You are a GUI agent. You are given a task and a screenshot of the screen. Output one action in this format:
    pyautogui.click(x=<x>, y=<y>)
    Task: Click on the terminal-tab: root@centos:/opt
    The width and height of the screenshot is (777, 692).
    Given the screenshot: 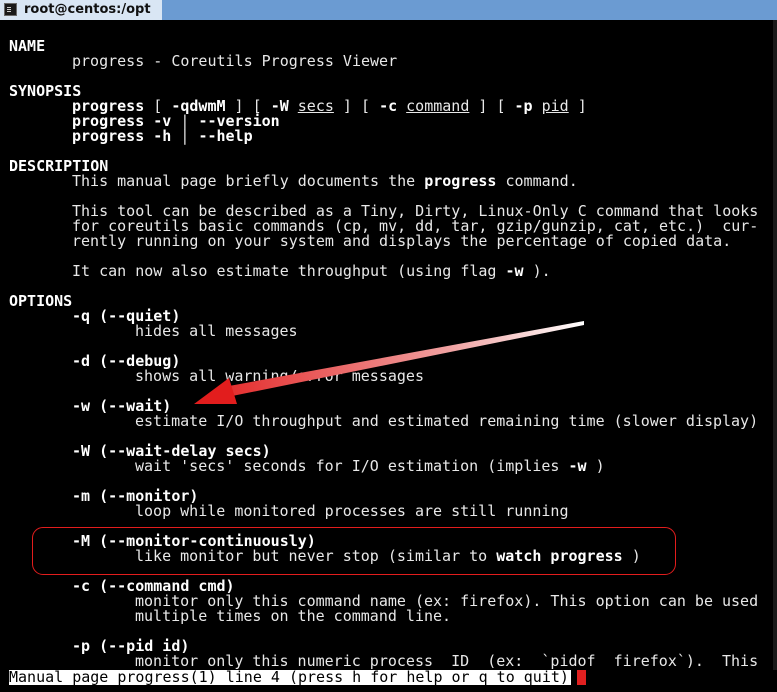 What is the action you would take?
    pyautogui.click(x=81, y=10)
    